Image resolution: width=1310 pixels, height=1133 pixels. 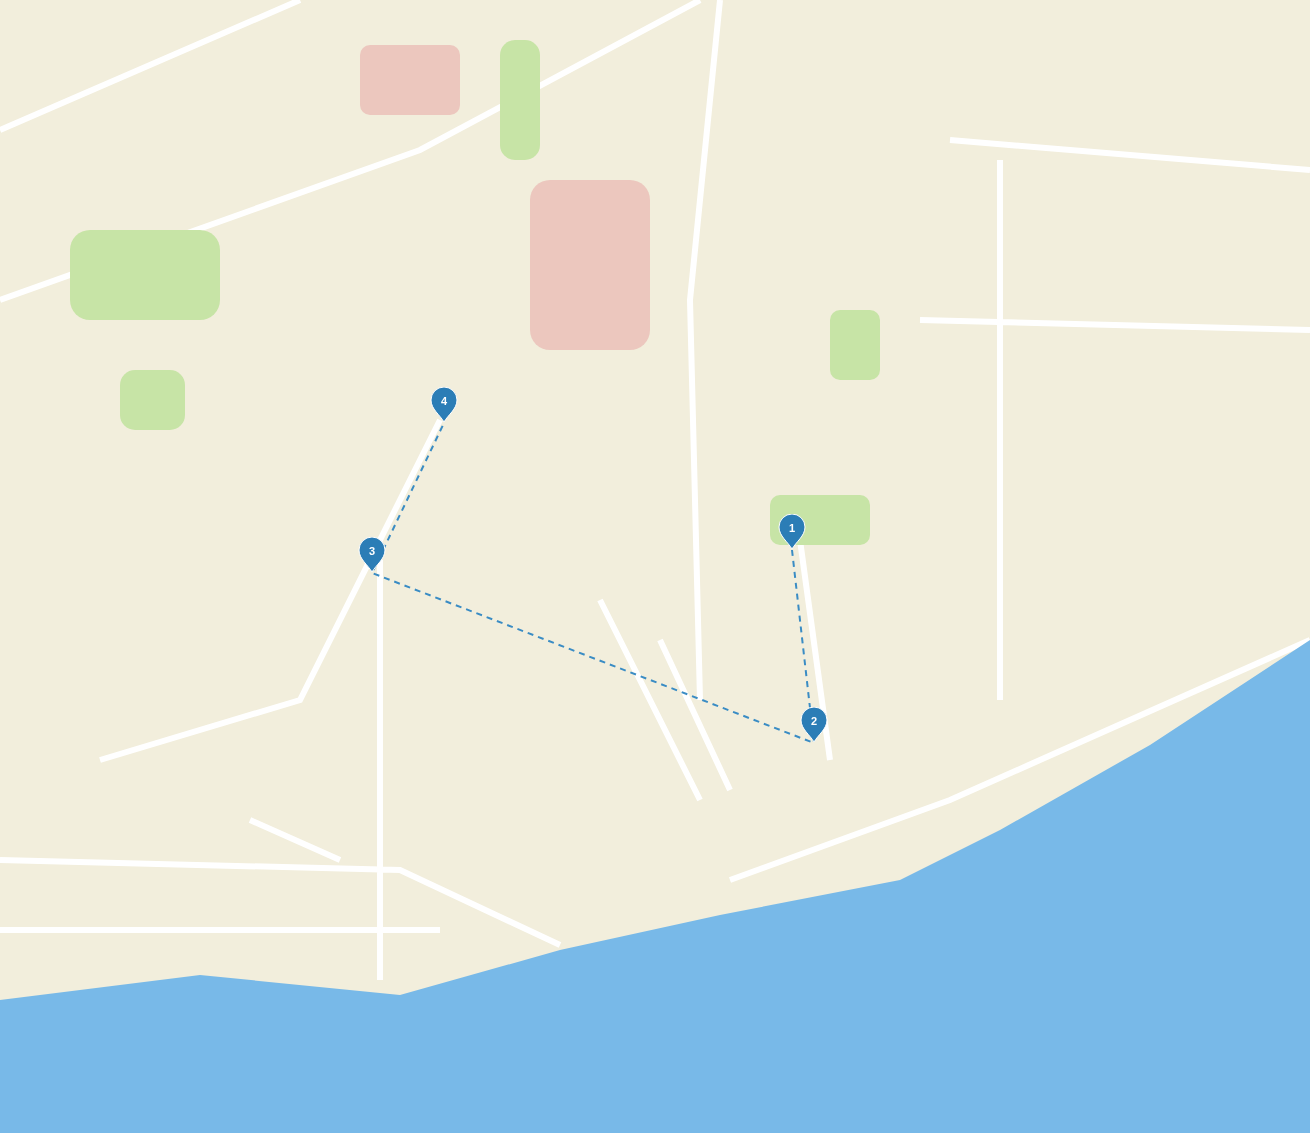 What do you see at coordinates (792, 532) in the screenshot?
I see `map-marker: 1` at bounding box center [792, 532].